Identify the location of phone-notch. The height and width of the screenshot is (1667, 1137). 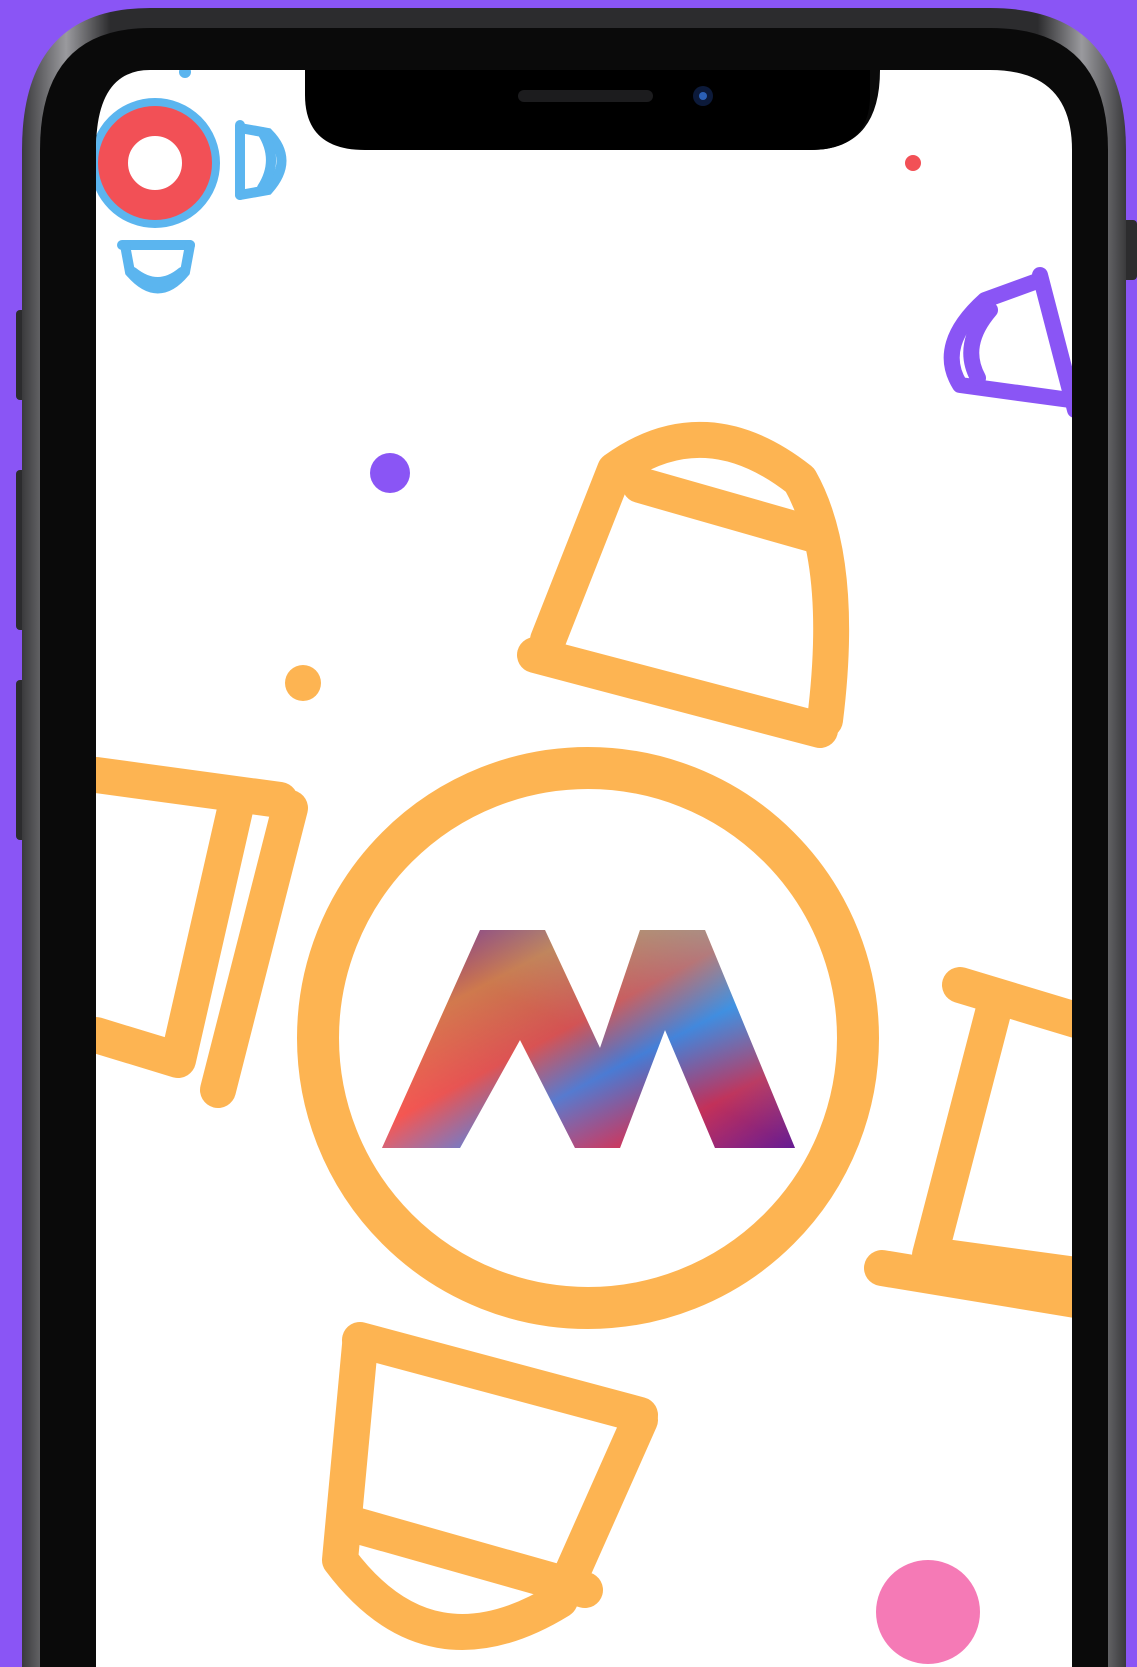
(587, 110).